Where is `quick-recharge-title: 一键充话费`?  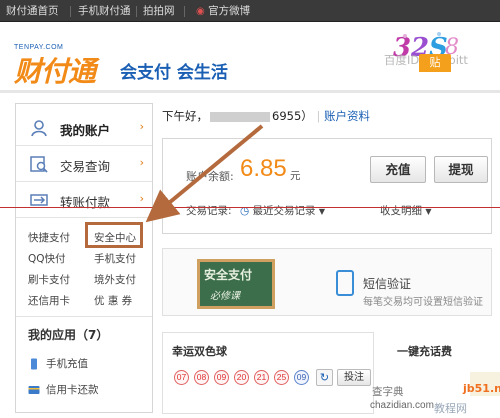 quick-recharge-title: 一键充话费 is located at coordinates (424, 351).